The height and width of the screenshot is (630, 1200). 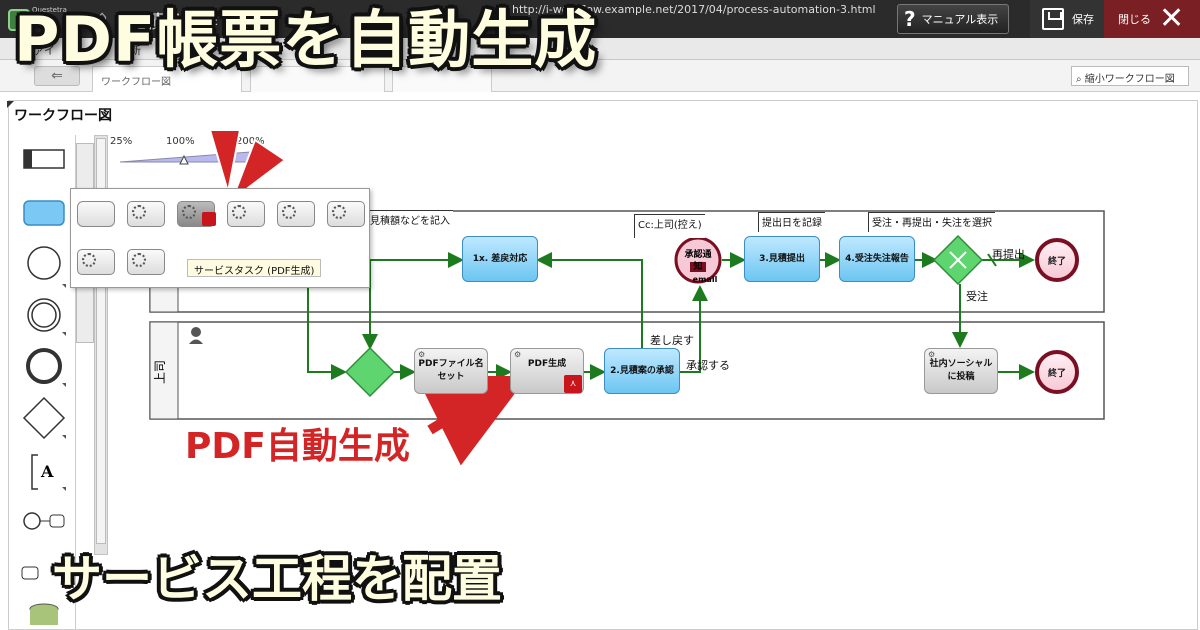 What do you see at coordinates (1057, 260) in the screenshot?
I see `end-event-upper: 終了` at bounding box center [1057, 260].